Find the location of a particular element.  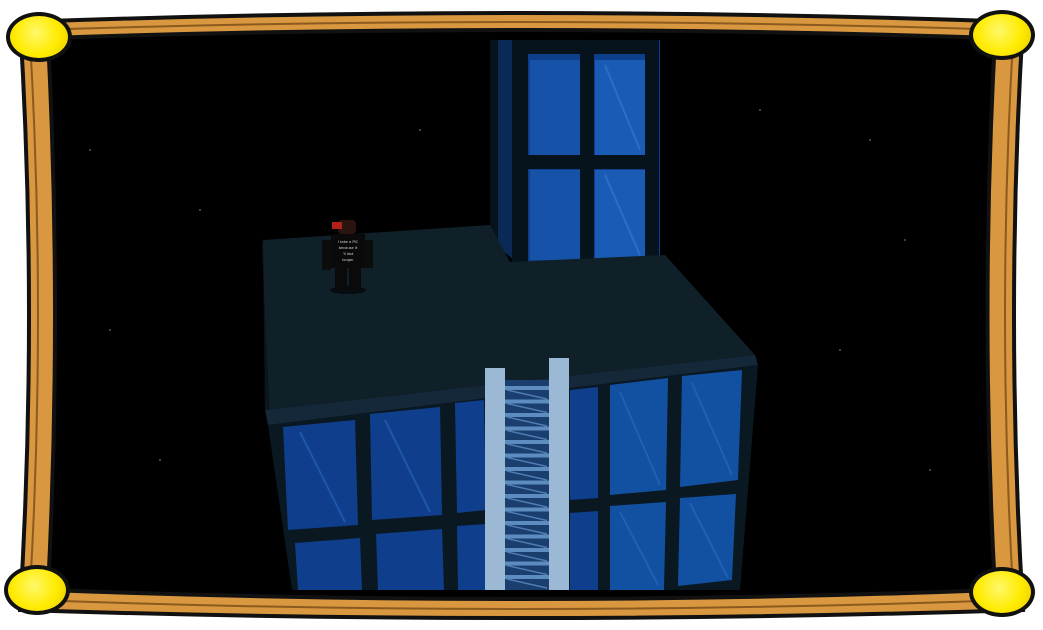

corner-ornament-bottom-right is located at coordinates (1002, 592).